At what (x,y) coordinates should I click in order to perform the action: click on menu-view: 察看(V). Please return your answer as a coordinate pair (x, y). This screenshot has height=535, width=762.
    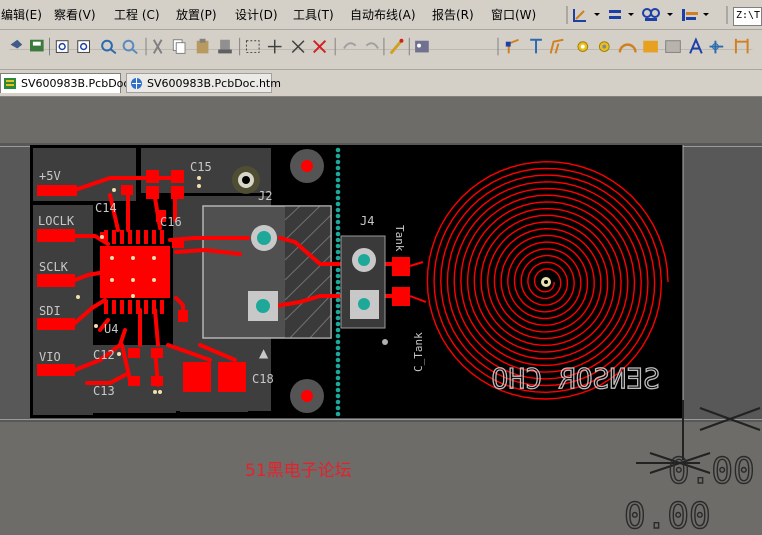
    Looking at the image, I should click on (75, 14).